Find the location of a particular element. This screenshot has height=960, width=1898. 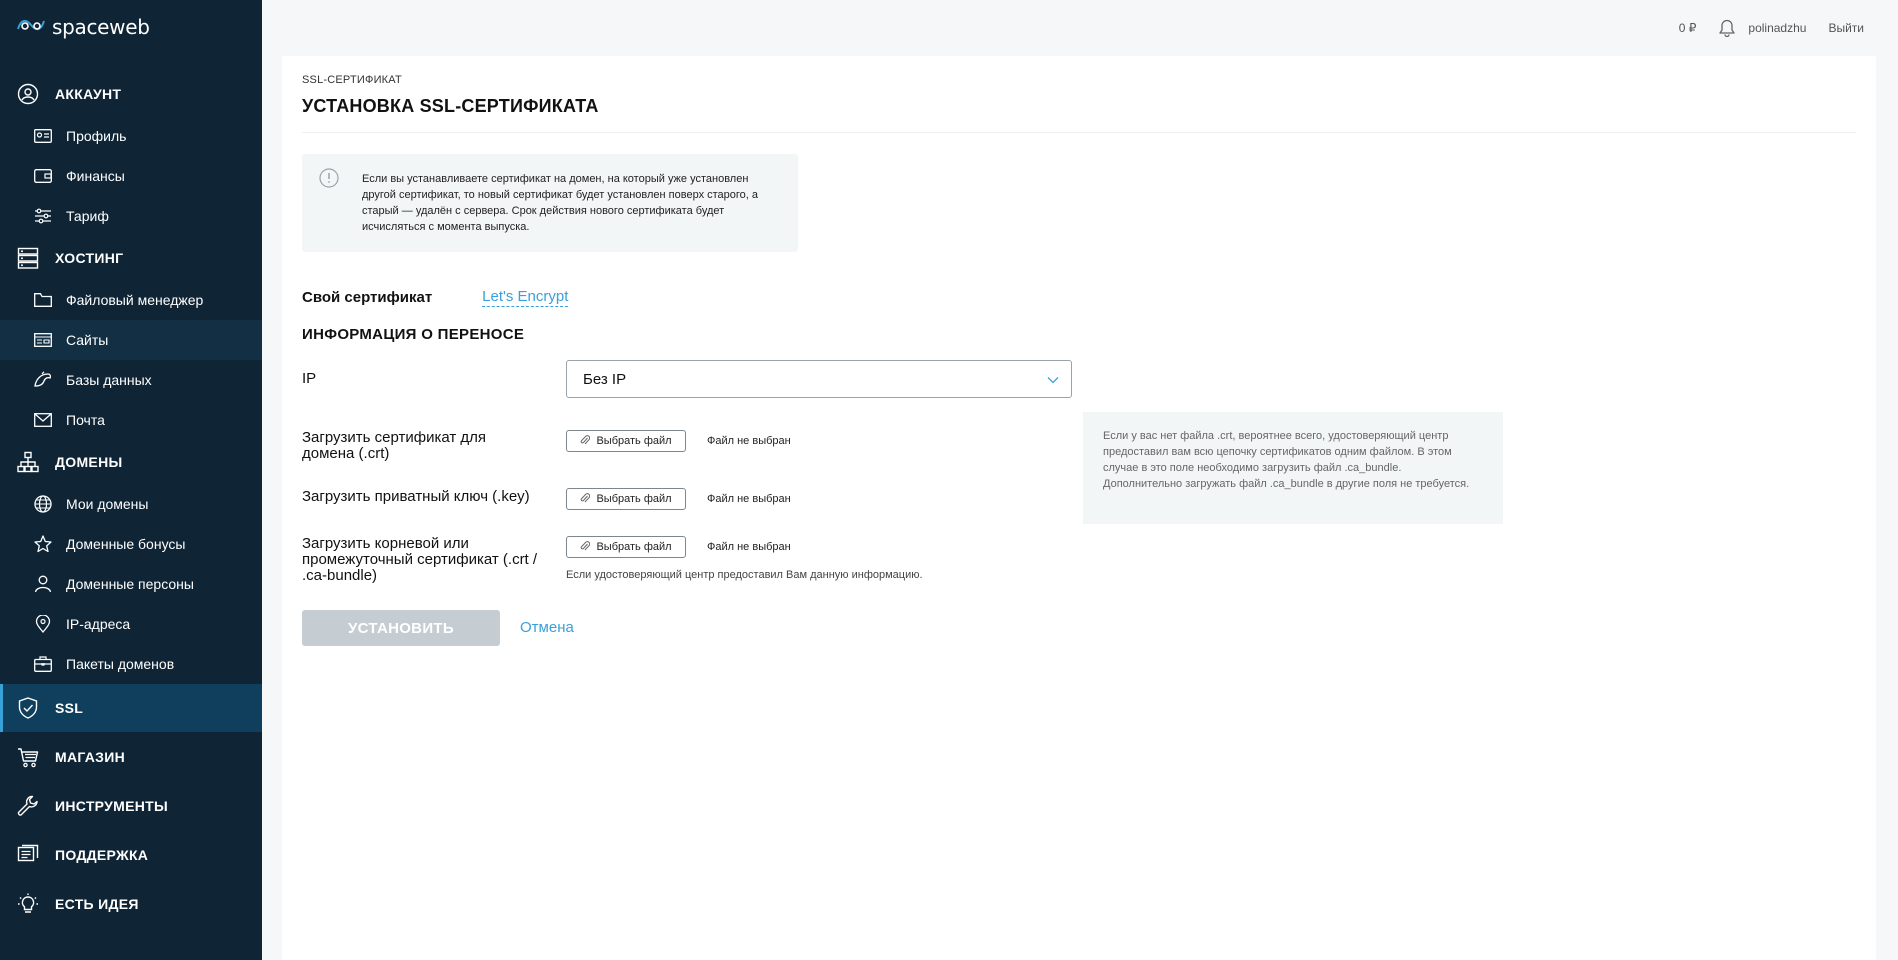

sidebar-section-domains: ДОМЕНЫ is located at coordinates (131, 462).